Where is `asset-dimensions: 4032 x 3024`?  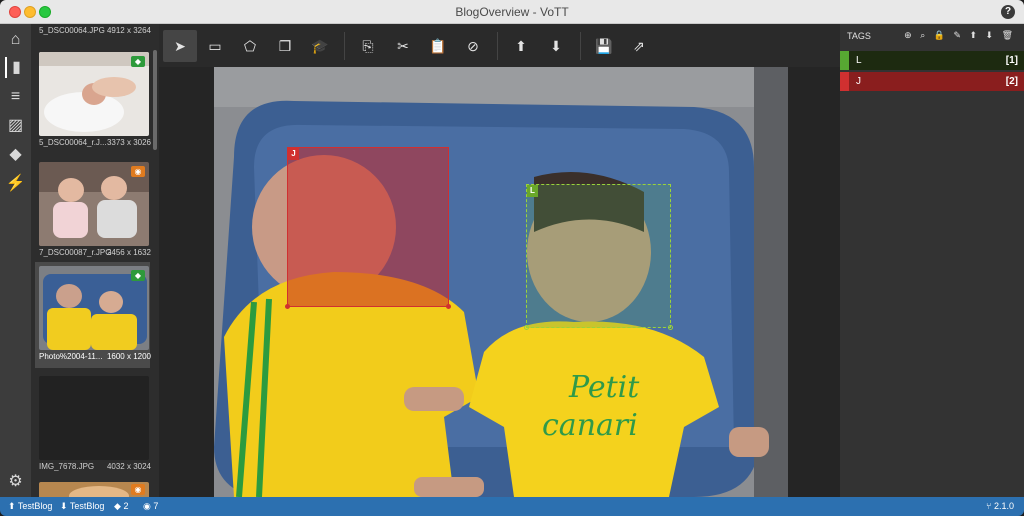
asset-dimensions: 4032 x 3024 is located at coordinates (128, 466).